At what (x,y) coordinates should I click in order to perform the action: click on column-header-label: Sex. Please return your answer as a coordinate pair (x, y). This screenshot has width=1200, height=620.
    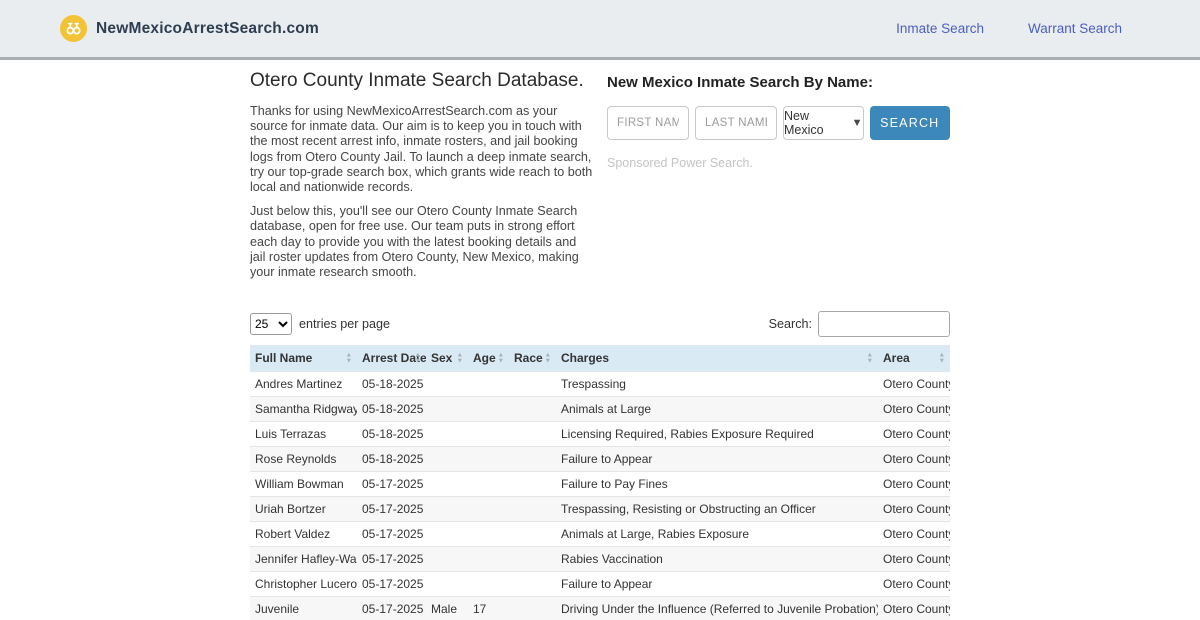
    Looking at the image, I should click on (442, 358).